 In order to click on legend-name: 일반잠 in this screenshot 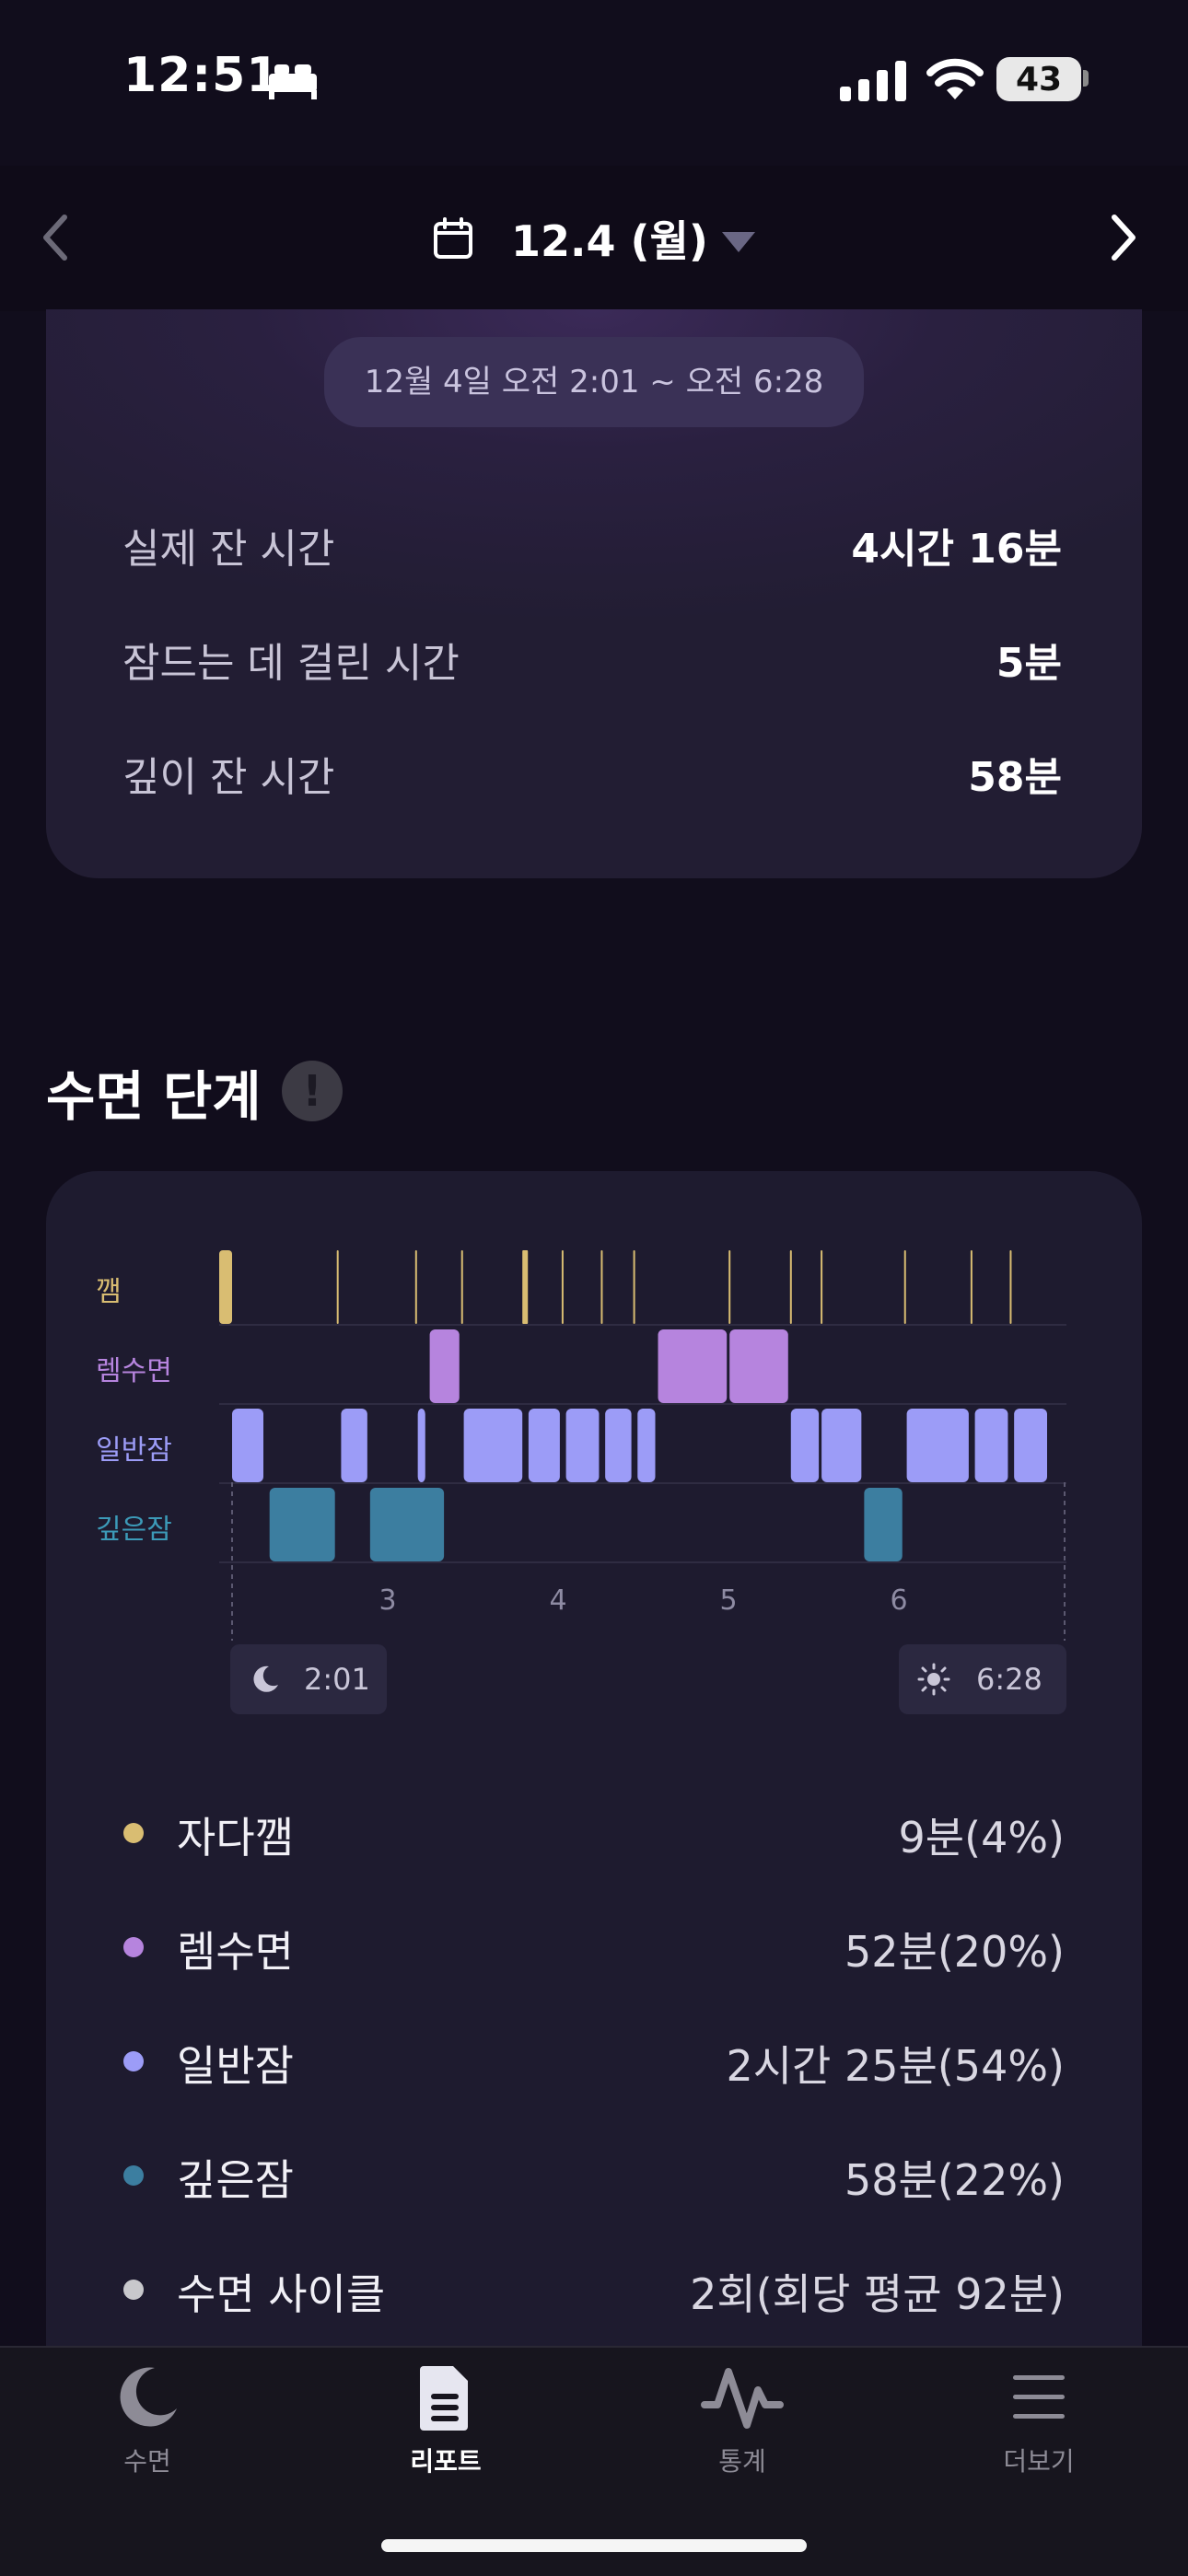, I will do `click(235, 2066)`.